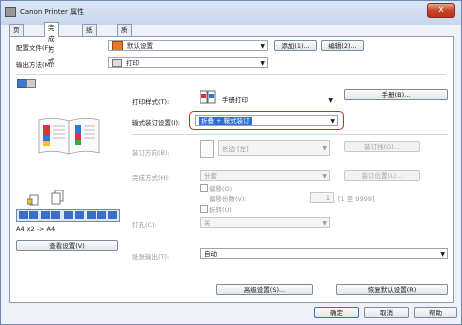 This screenshot has height=325, width=462. I want to click on view-settings-button: 查看设置(V), so click(67, 245).